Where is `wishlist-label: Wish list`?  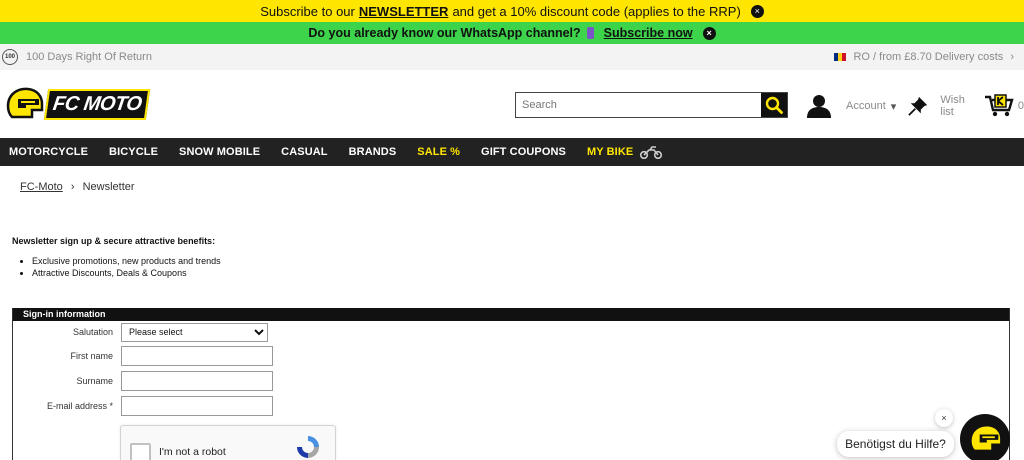 wishlist-label: Wish list is located at coordinates (952, 106).